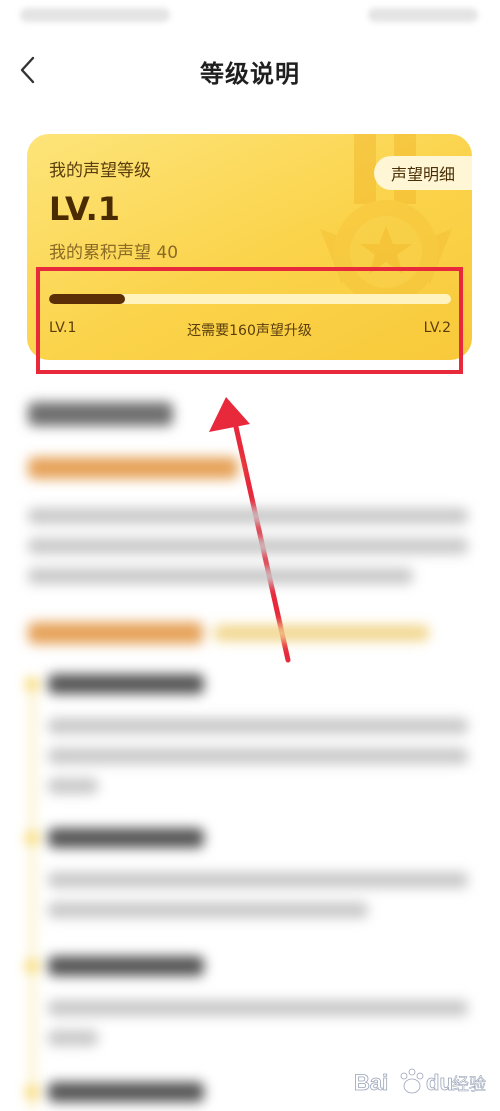  What do you see at coordinates (114, 253) in the screenshot?
I see `prestige-total: 我的累积声望 40` at bounding box center [114, 253].